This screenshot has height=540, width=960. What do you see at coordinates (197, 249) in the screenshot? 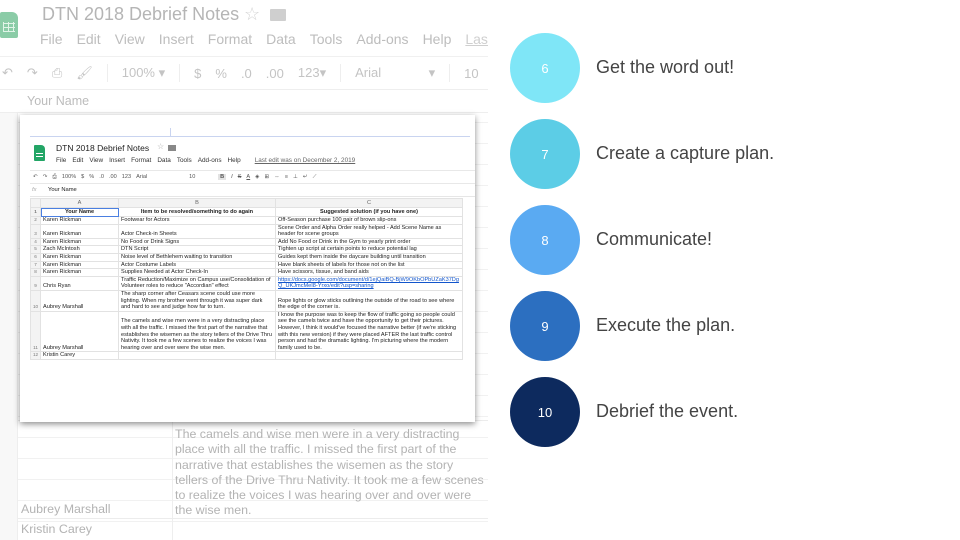
I see `table-cell: DTN Script` at bounding box center [197, 249].